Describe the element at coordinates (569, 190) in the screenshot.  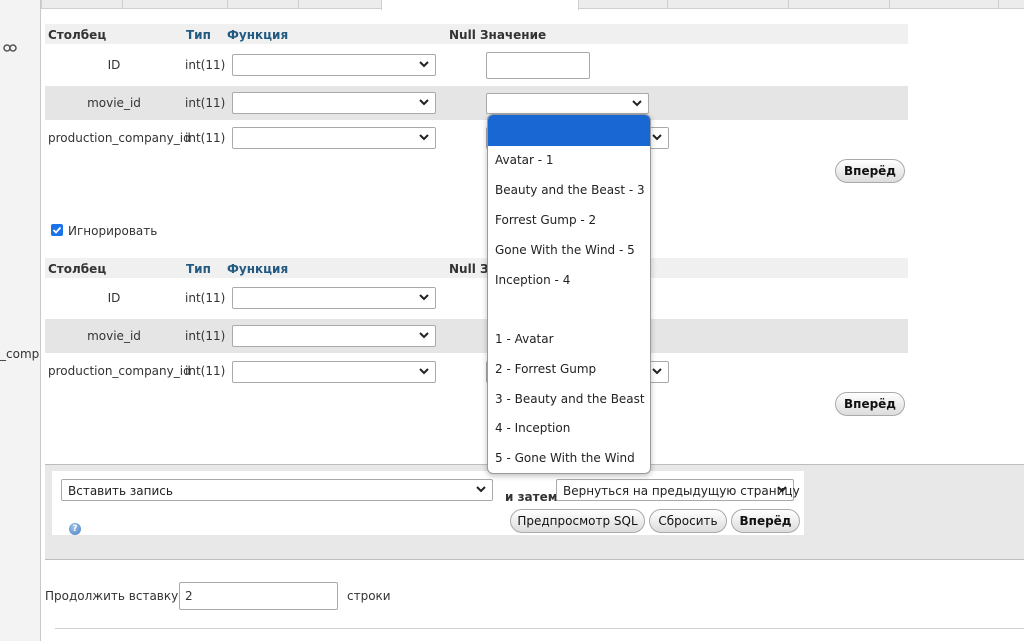
I see `dropdown-option: Beauty and the Beast - 3` at that location.